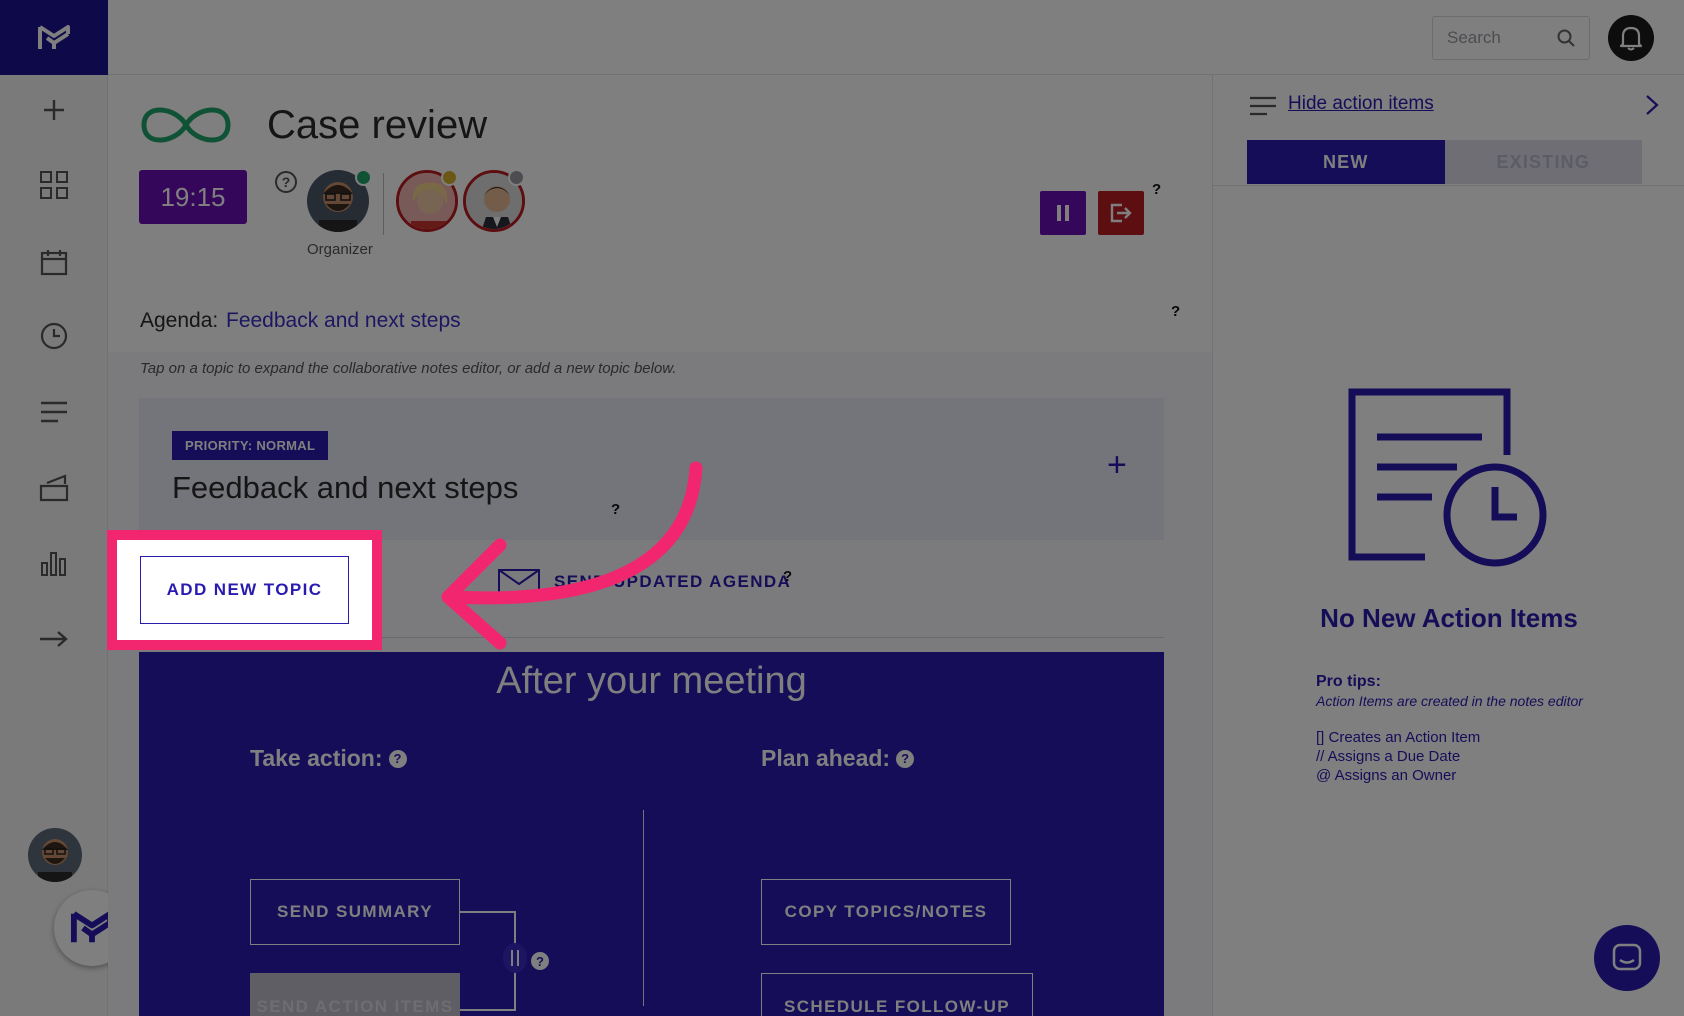  I want to click on plan-ahead-heading: Plan ahead: ?, so click(838, 758).